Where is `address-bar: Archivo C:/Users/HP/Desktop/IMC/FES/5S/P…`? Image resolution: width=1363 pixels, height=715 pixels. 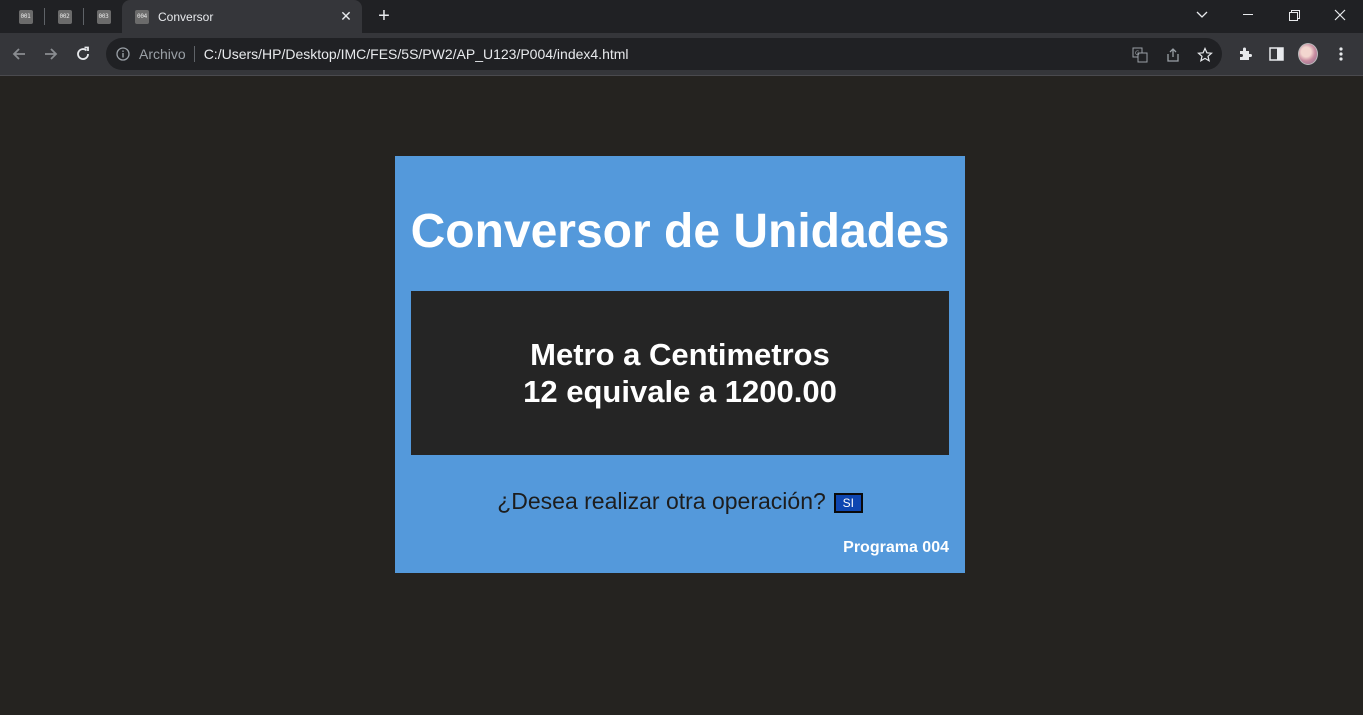
address-bar: Archivo C:/Users/HP/Desktop/IMC/FES/5S/P… is located at coordinates (664, 54).